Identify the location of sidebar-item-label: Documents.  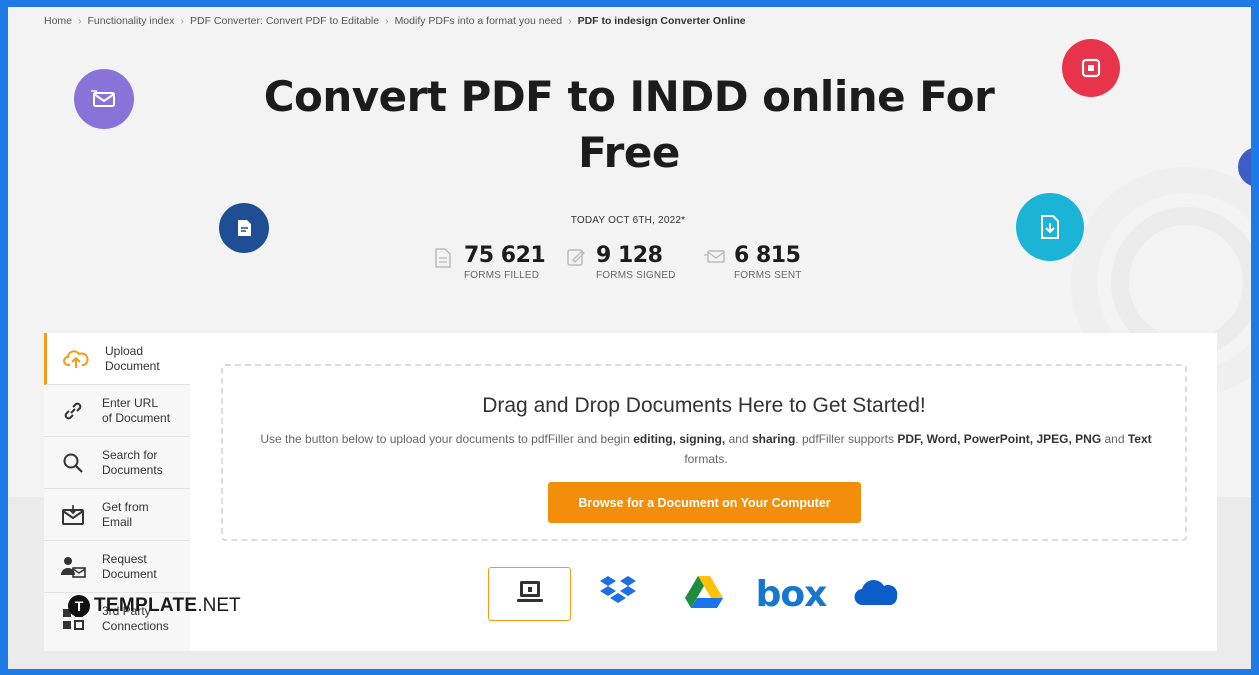
(132, 469).